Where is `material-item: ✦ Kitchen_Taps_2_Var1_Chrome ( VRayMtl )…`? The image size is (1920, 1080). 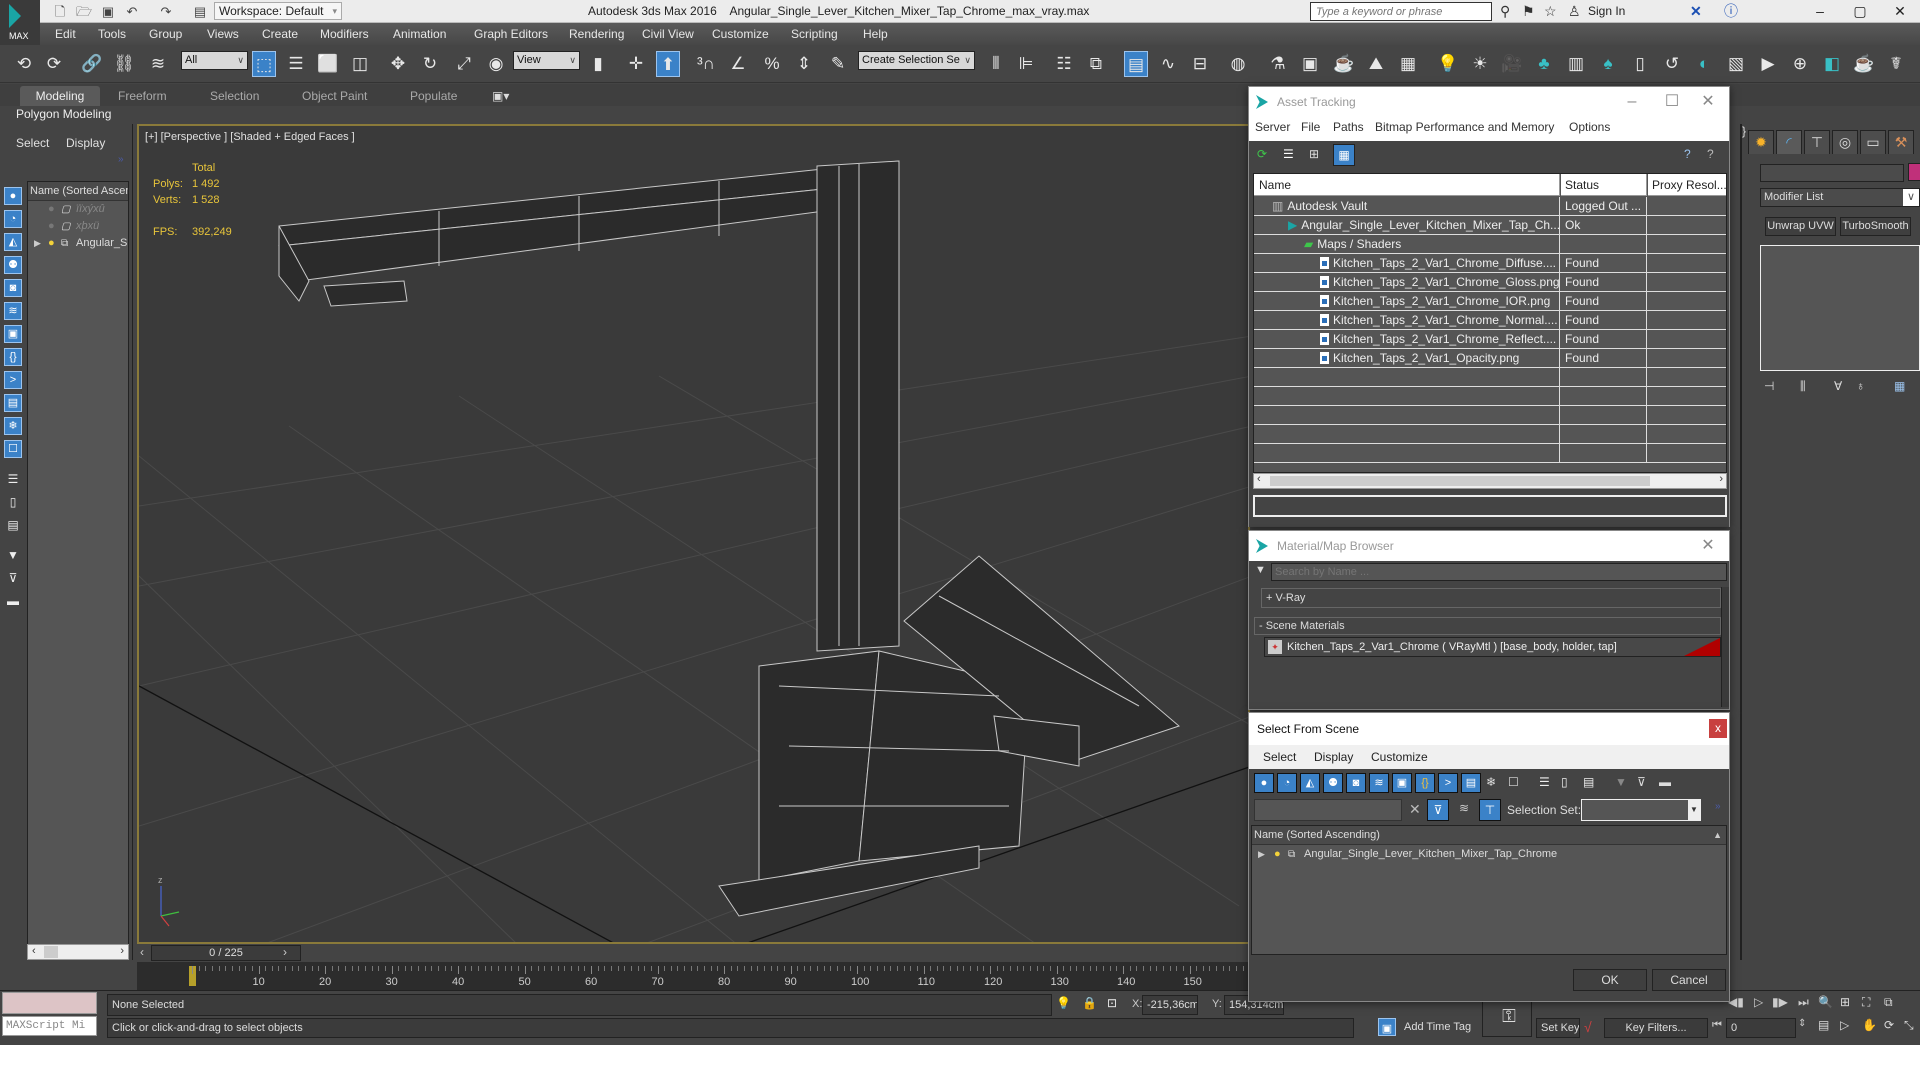 material-item: ✦ Kitchen_Taps_2_Var1_Chrome ( VRayMtl )… is located at coordinates (1492, 647).